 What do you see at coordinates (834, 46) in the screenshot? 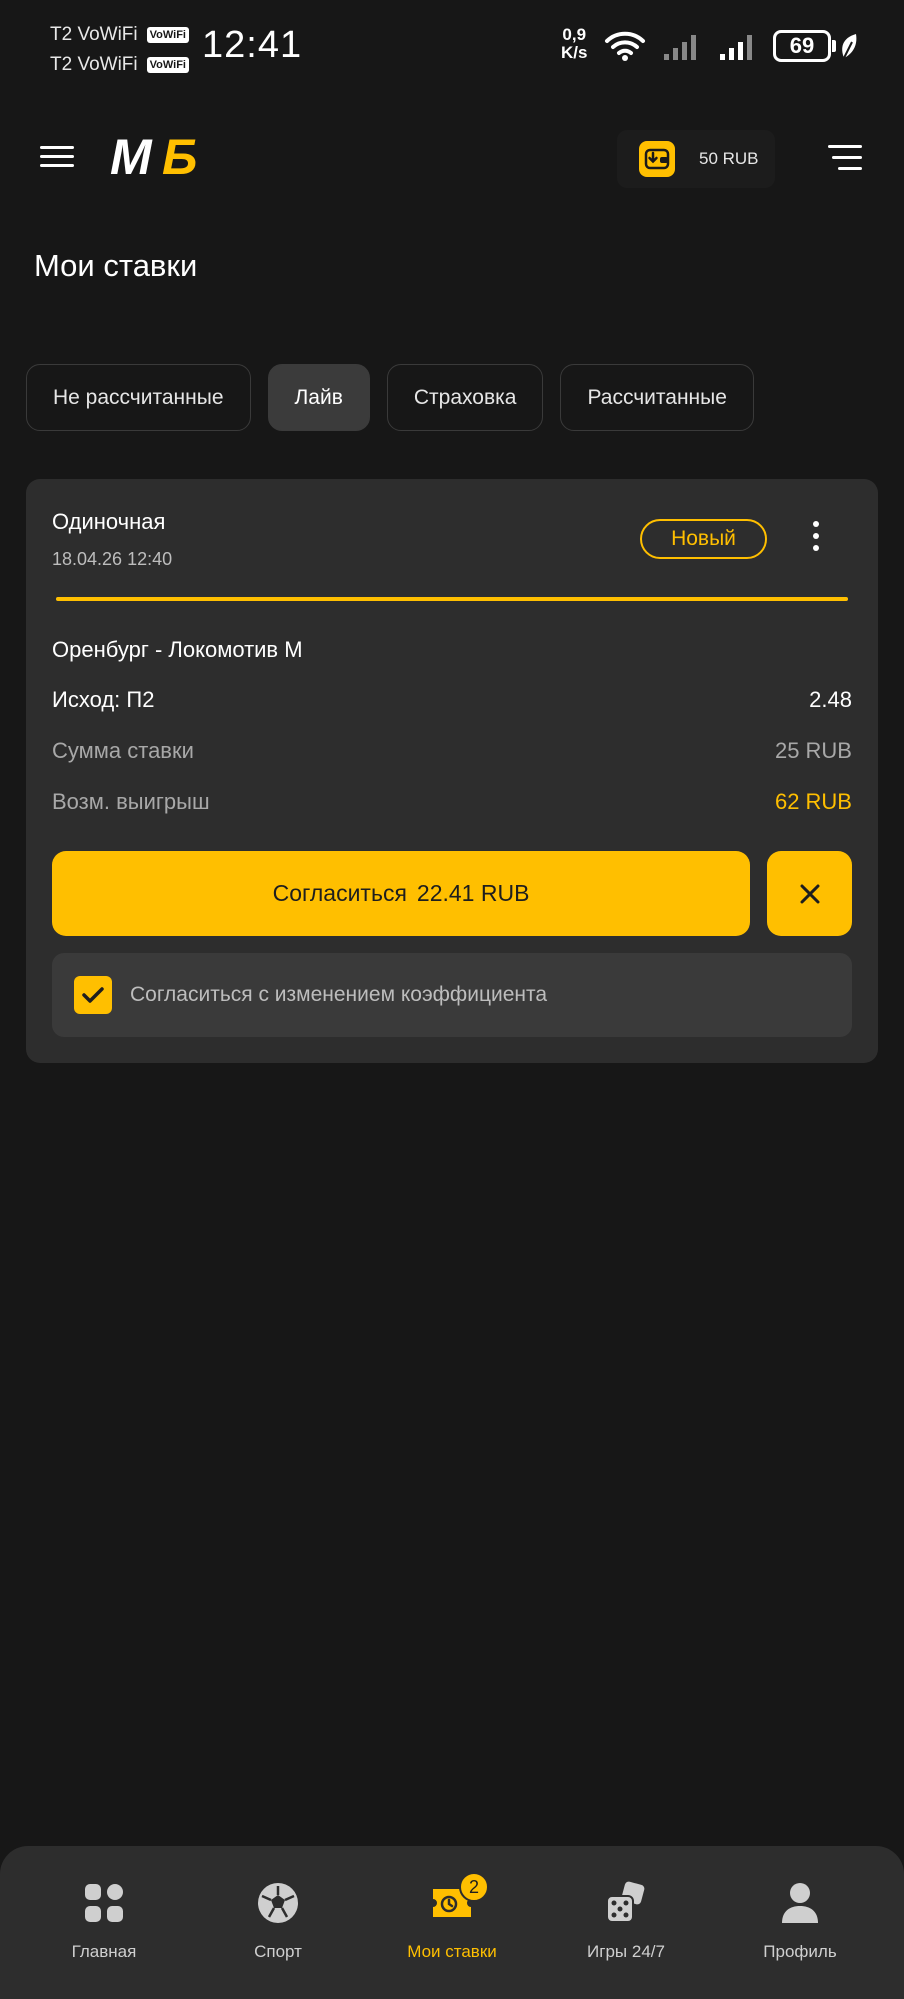
I see `battery-tip` at bounding box center [834, 46].